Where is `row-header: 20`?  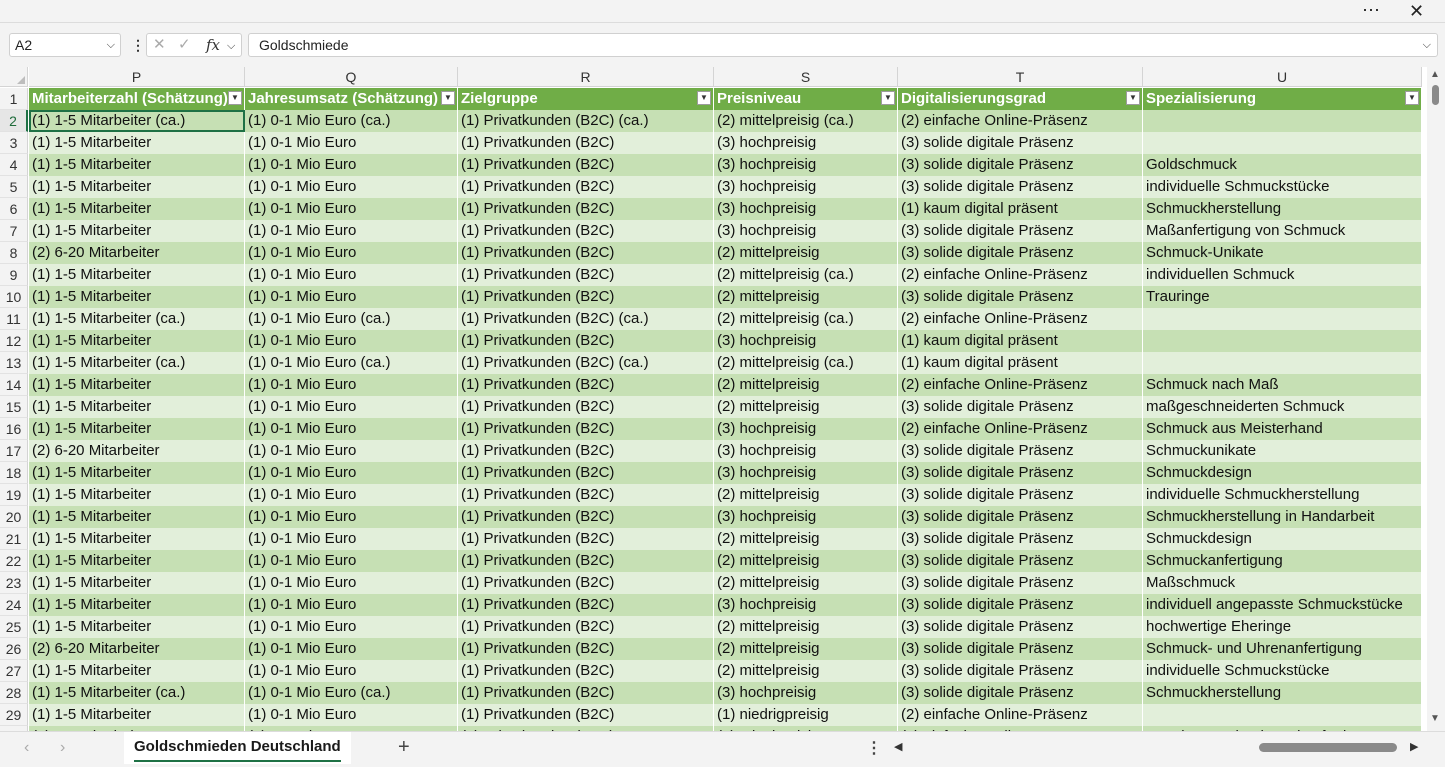
row-header: 20 is located at coordinates (14, 517).